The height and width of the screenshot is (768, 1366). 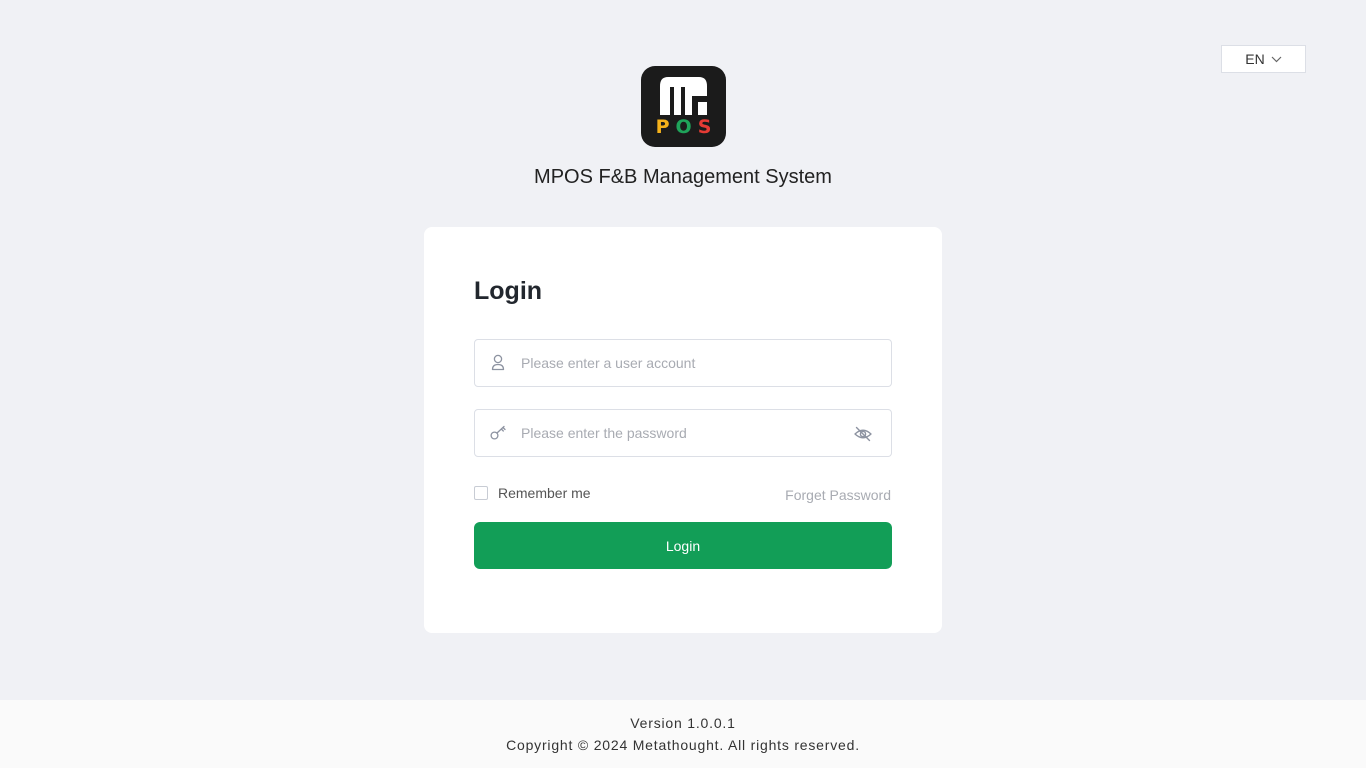 I want to click on app-logo: P O S, so click(x=683, y=106).